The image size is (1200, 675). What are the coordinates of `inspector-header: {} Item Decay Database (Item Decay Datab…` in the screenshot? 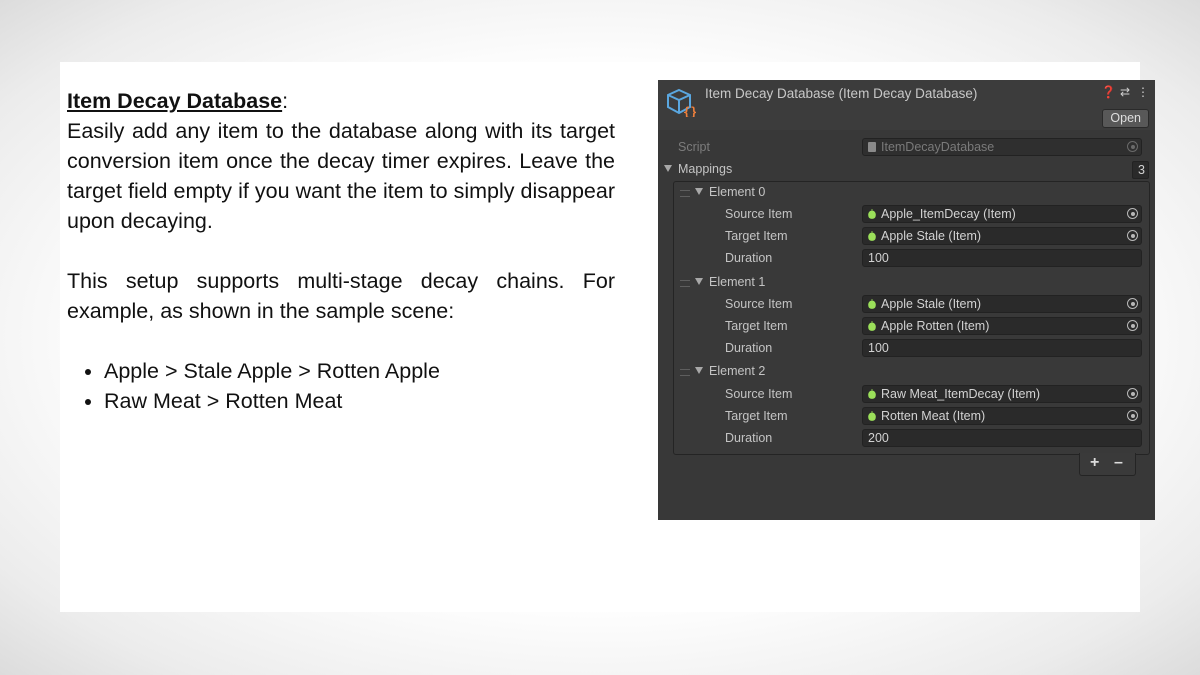 It's located at (906, 105).